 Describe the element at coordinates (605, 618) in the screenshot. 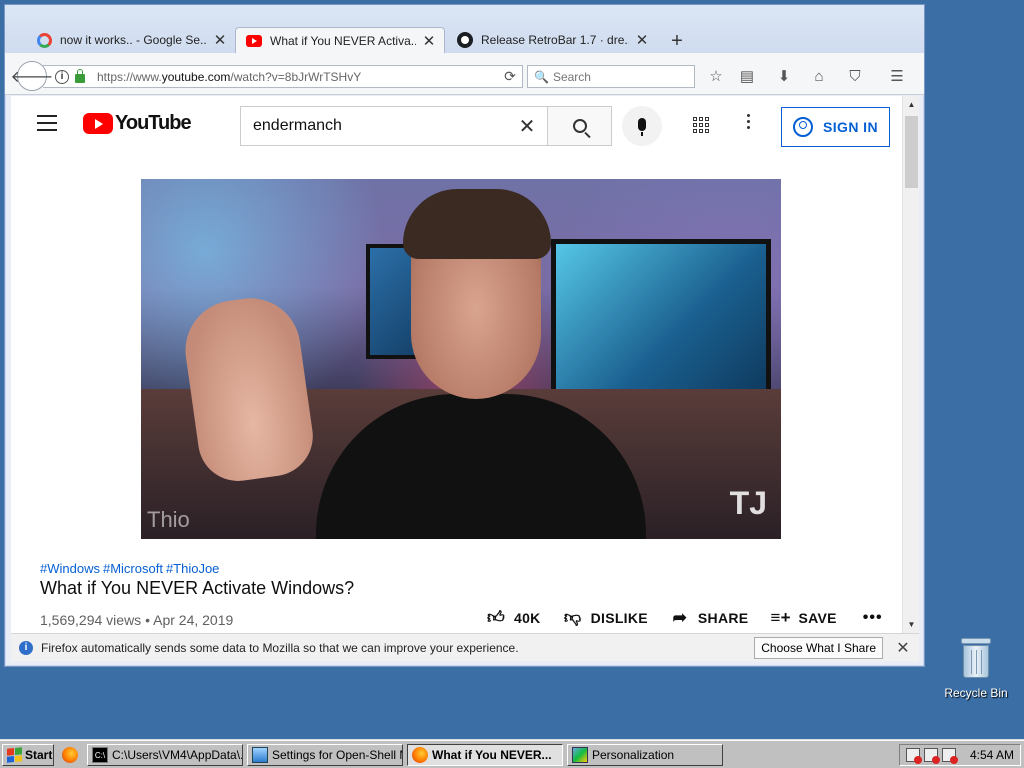

I see `dislike-button: 👎︎ DISLIKE` at that location.